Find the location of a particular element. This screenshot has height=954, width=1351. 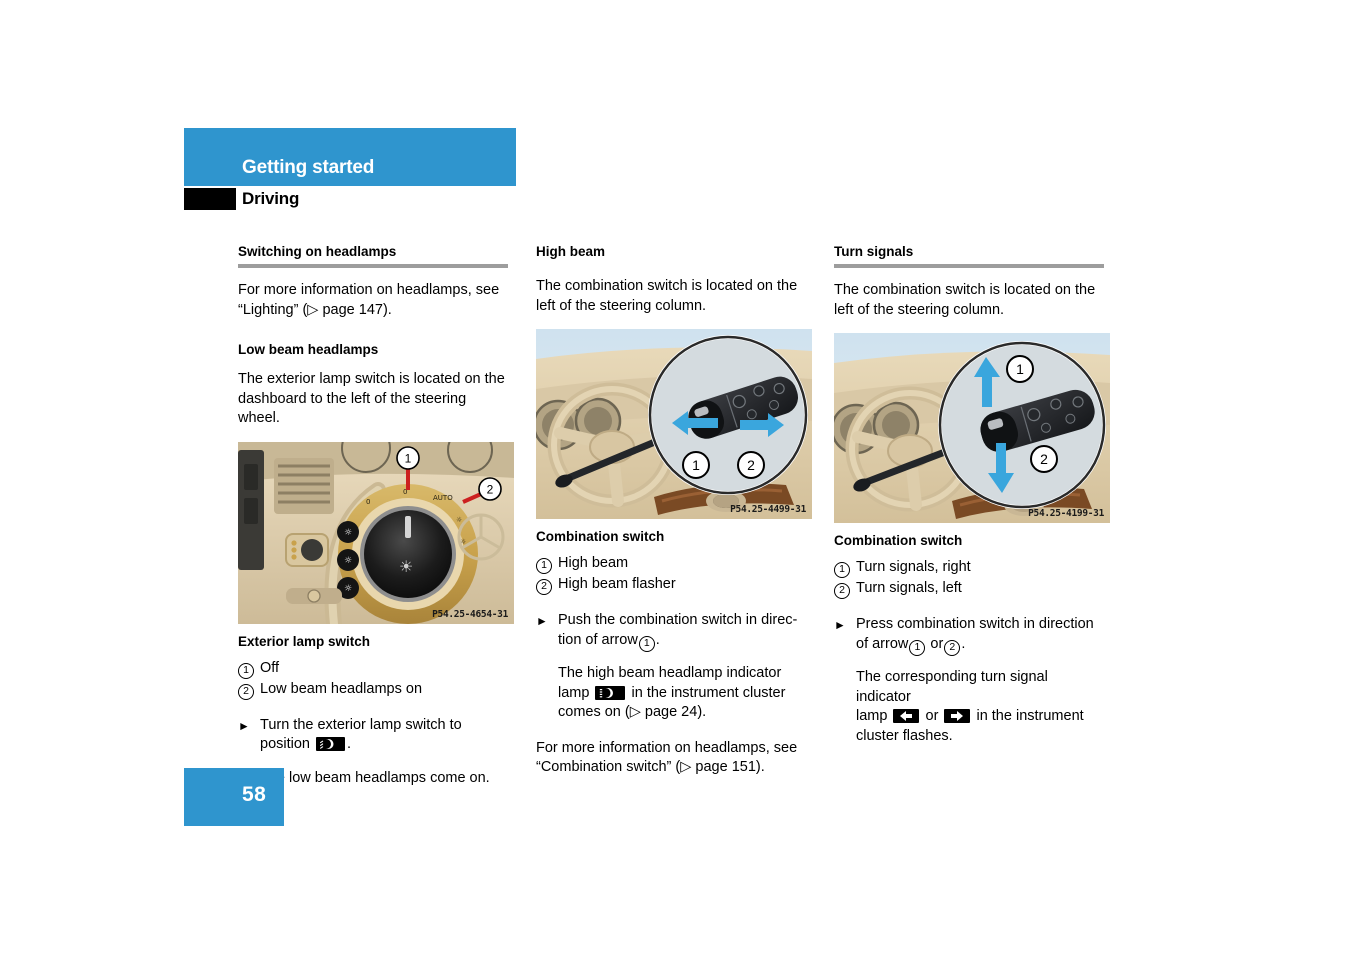

page-title: Getting started is located at coordinates (308, 167).